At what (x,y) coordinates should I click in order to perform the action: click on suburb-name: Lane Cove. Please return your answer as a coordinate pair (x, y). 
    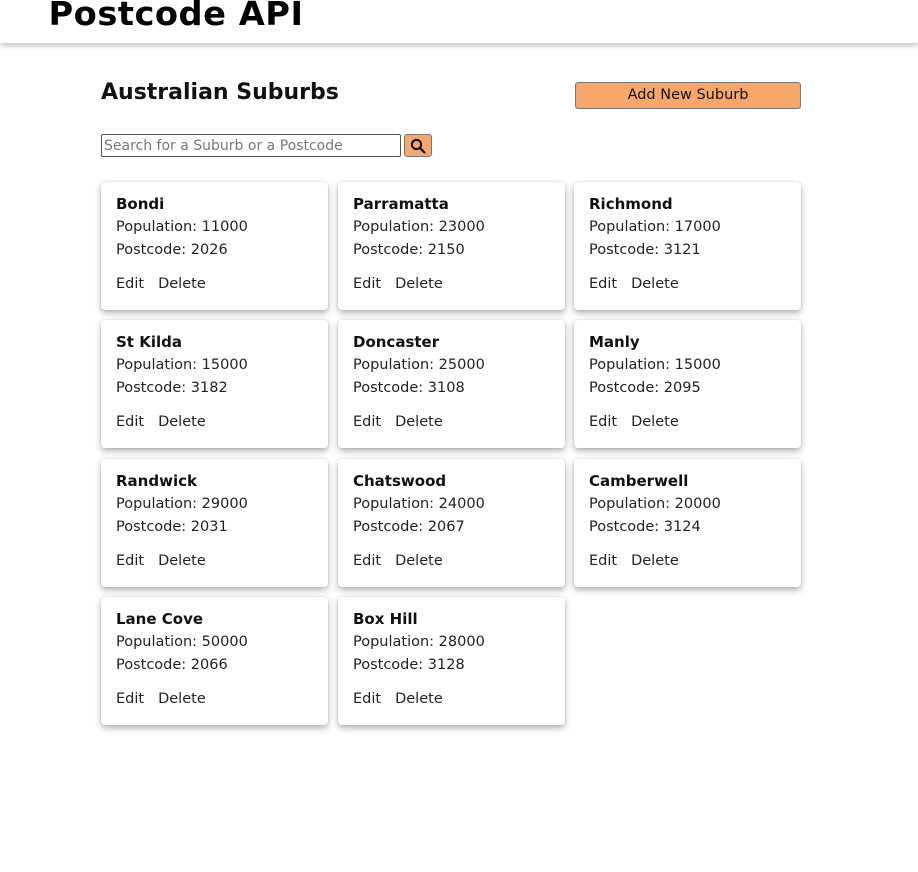
    Looking at the image, I should click on (160, 619).